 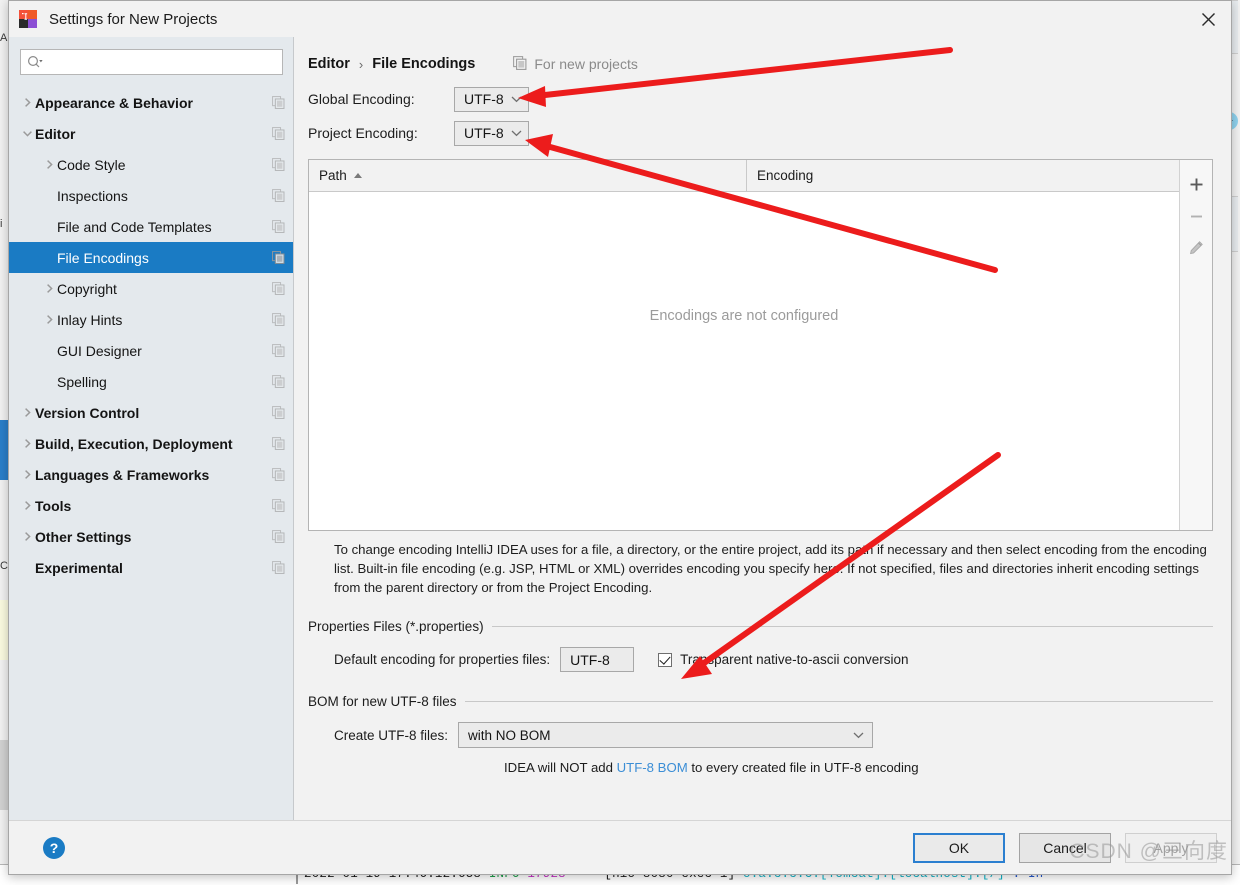 What do you see at coordinates (87, 288) in the screenshot?
I see `sidebar-item-label: Copyright` at bounding box center [87, 288].